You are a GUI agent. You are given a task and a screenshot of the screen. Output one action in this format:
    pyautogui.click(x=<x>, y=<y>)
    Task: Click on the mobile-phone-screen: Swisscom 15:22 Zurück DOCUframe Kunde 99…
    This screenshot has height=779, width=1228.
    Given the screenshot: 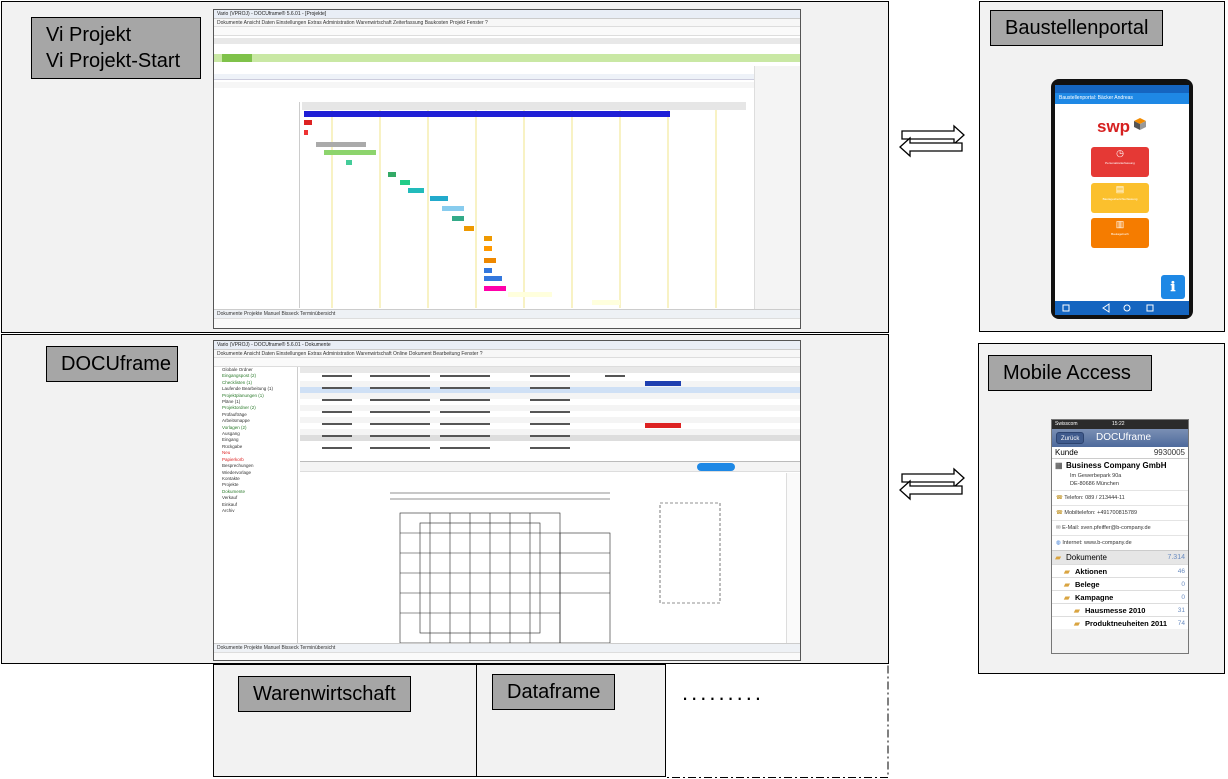 What is the action you would take?
    pyautogui.click(x=1120, y=536)
    